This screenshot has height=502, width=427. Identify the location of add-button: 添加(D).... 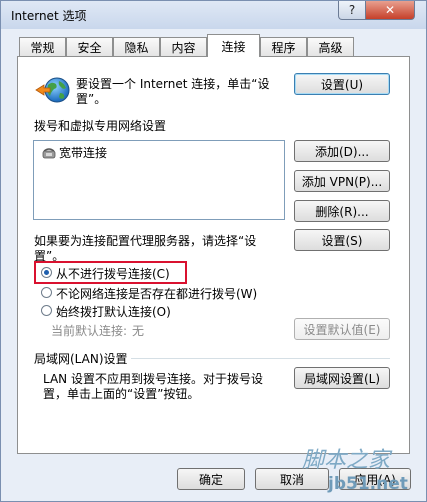
(342, 151).